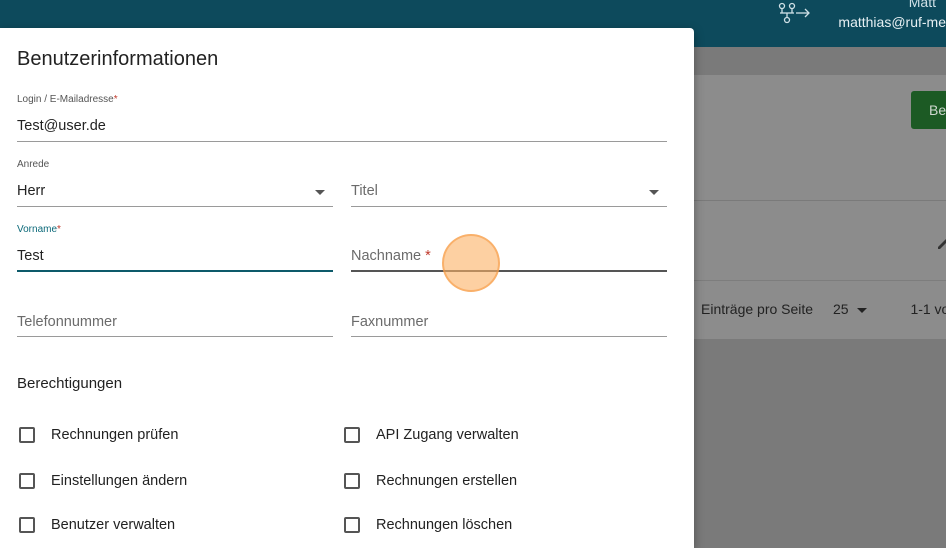 The image size is (946, 548). Describe the element at coordinates (823, 309) in the screenshot. I see `paginator: Einträge pro Seite 25 1-1 vo` at that location.